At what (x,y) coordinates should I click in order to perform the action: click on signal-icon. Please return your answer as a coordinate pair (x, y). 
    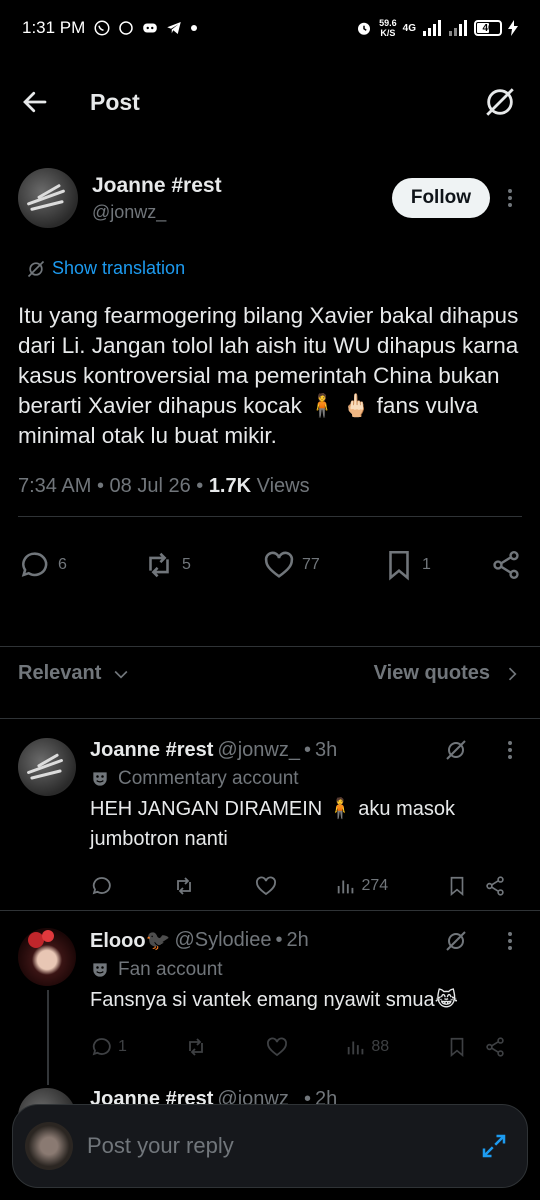
    Looking at the image, I should click on (432, 28).